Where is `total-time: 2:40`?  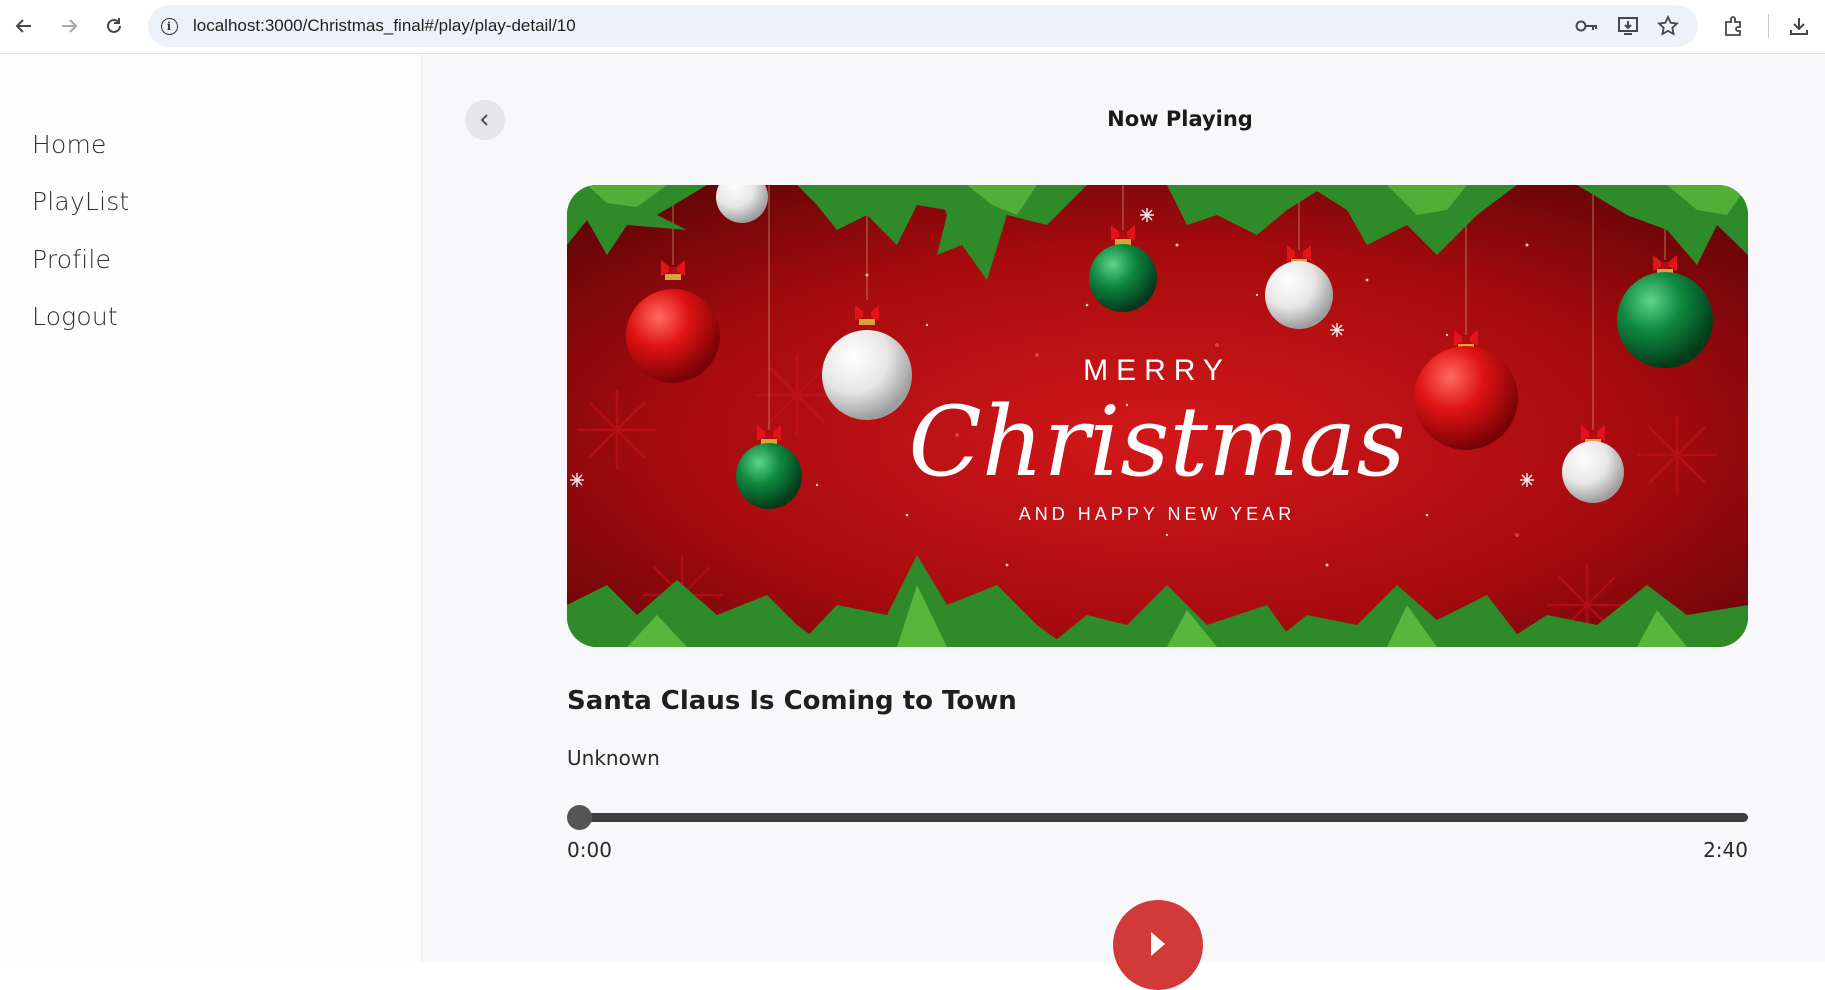
total-time: 2:40 is located at coordinates (1725, 850).